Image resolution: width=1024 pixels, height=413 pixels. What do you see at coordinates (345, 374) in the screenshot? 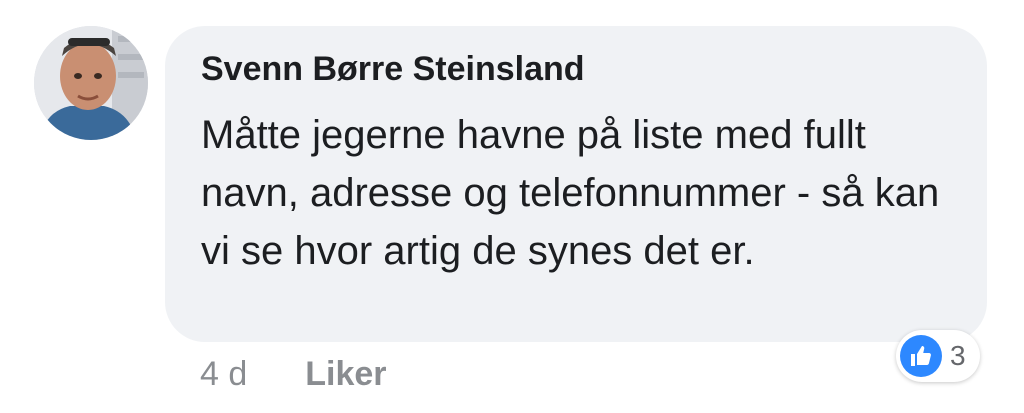
I see `like-button: Liker` at bounding box center [345, 374].